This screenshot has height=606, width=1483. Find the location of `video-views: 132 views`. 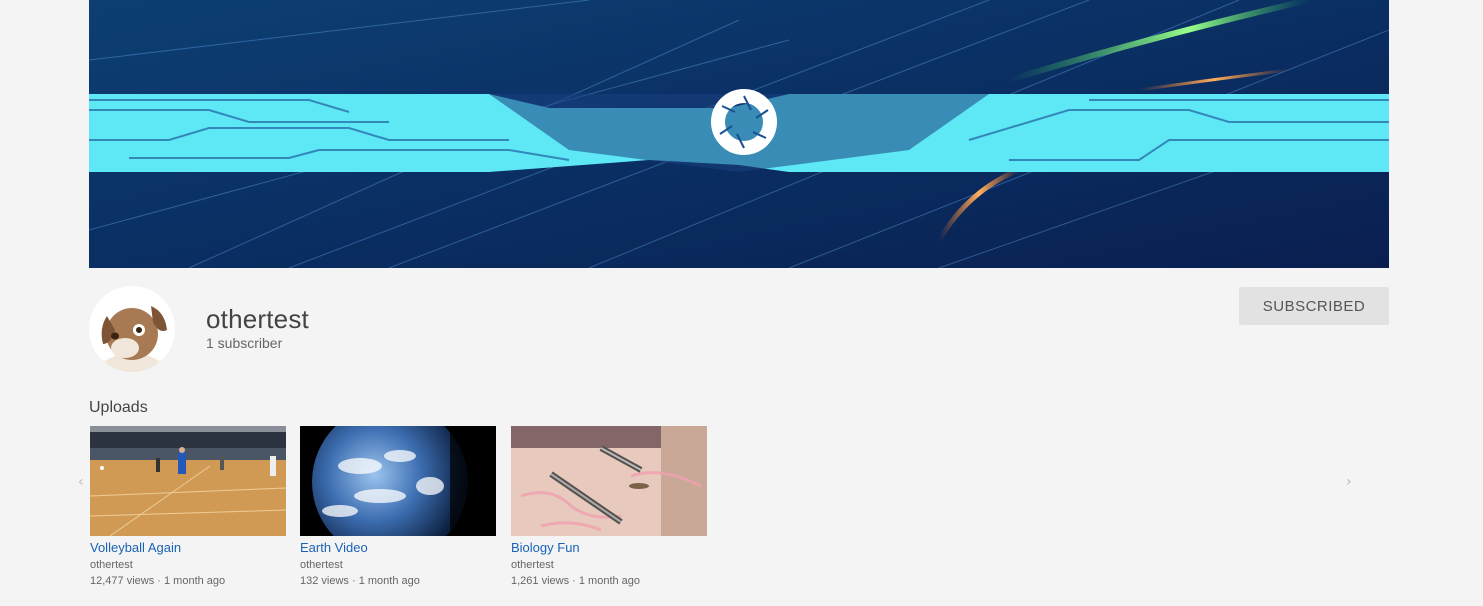

video-views: 132 views is located at coordinates (324, 581).